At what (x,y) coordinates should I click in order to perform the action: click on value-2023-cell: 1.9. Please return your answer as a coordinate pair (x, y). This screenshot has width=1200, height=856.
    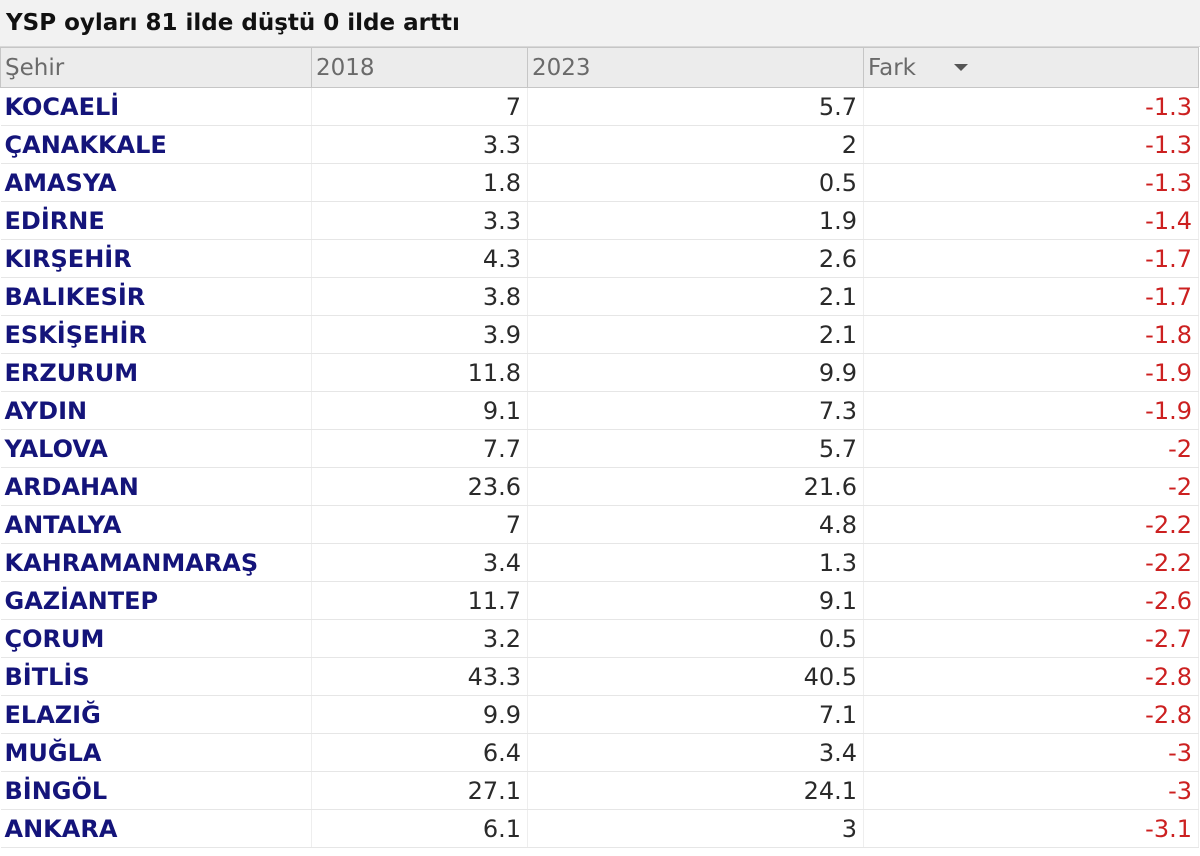
    Looking at the image, I should click on (695, 220).